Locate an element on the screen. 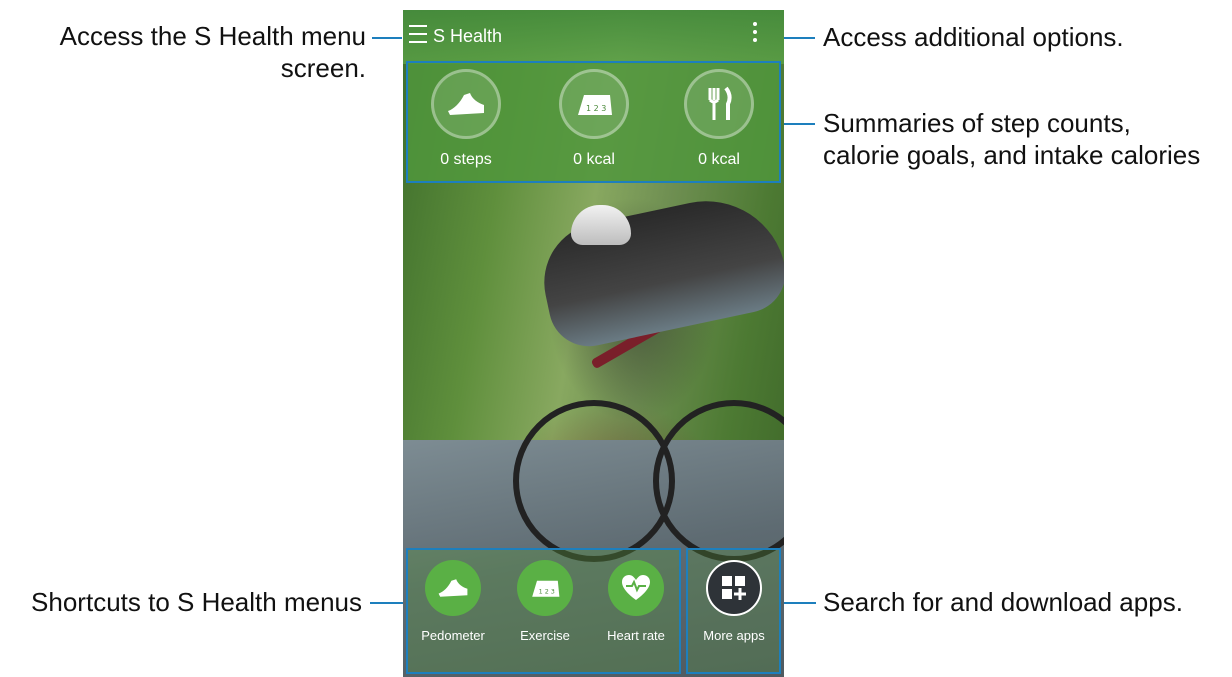  summary-intake: 0 kcal is located at coordinates (719, 119).